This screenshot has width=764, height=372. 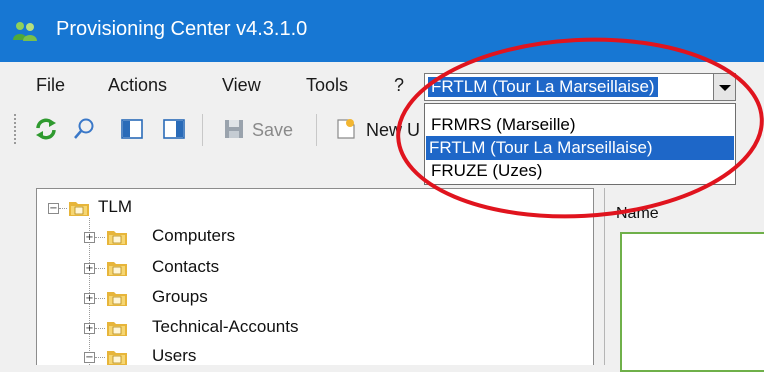 What do you see at coordinates (241, 85) in the screenshot?
I see `menu-view: View` at bounding box center [241, 85].